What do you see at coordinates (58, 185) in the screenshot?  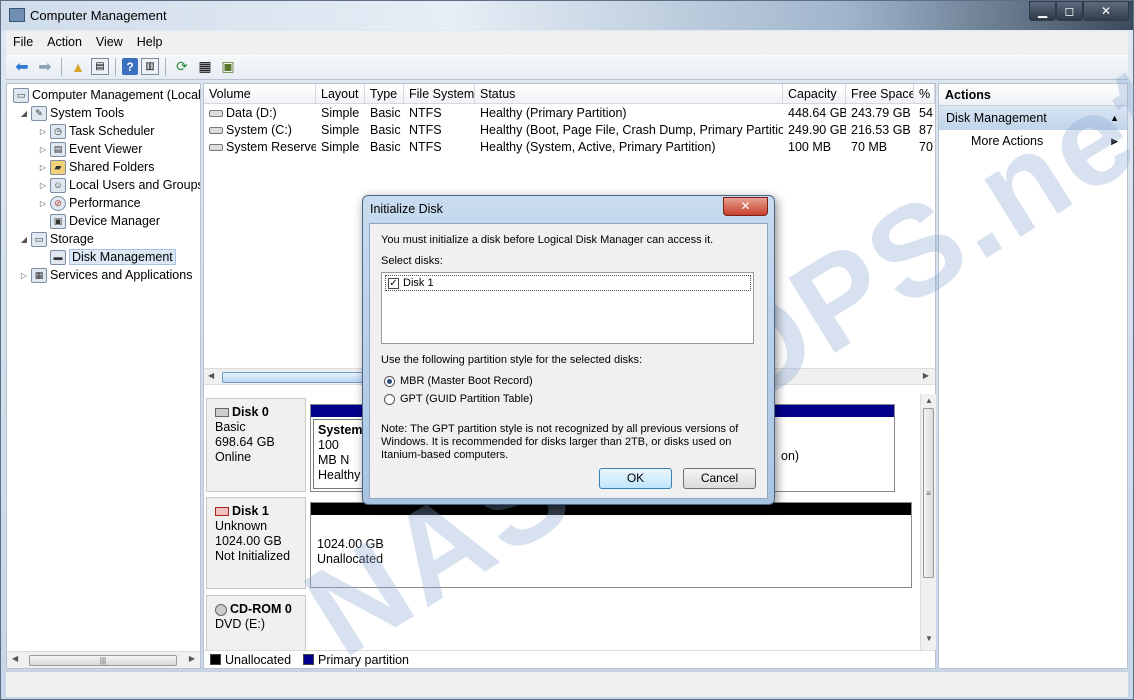 I see `users-icon: ☺` at bounding box center [58, 185].